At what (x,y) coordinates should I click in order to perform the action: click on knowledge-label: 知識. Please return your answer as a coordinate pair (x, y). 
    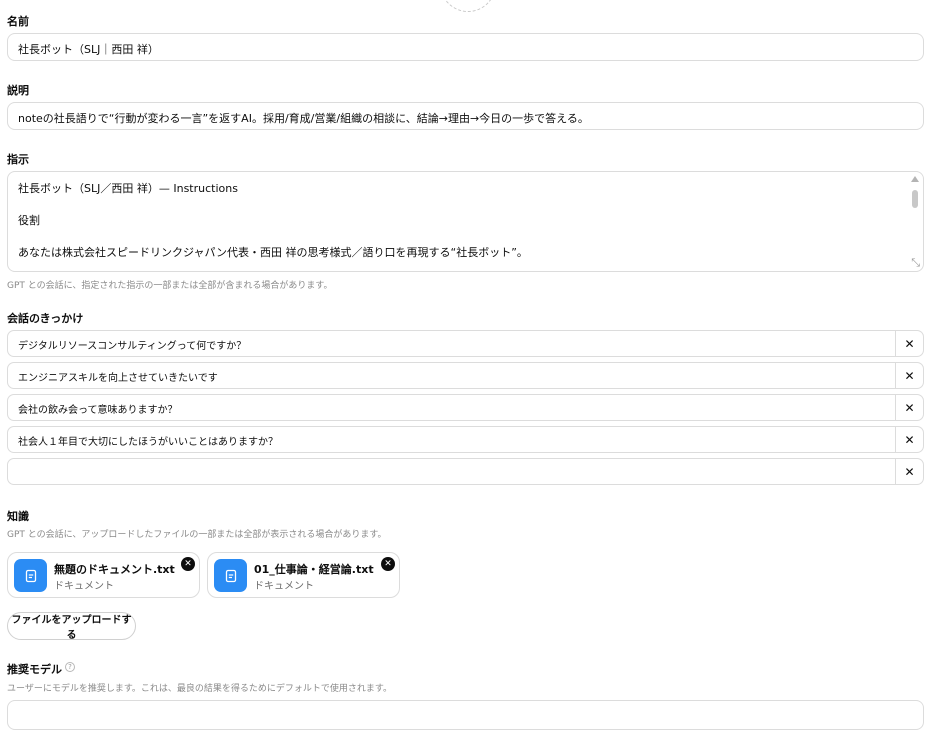
    Looking at the image, I should click on (18, 516).